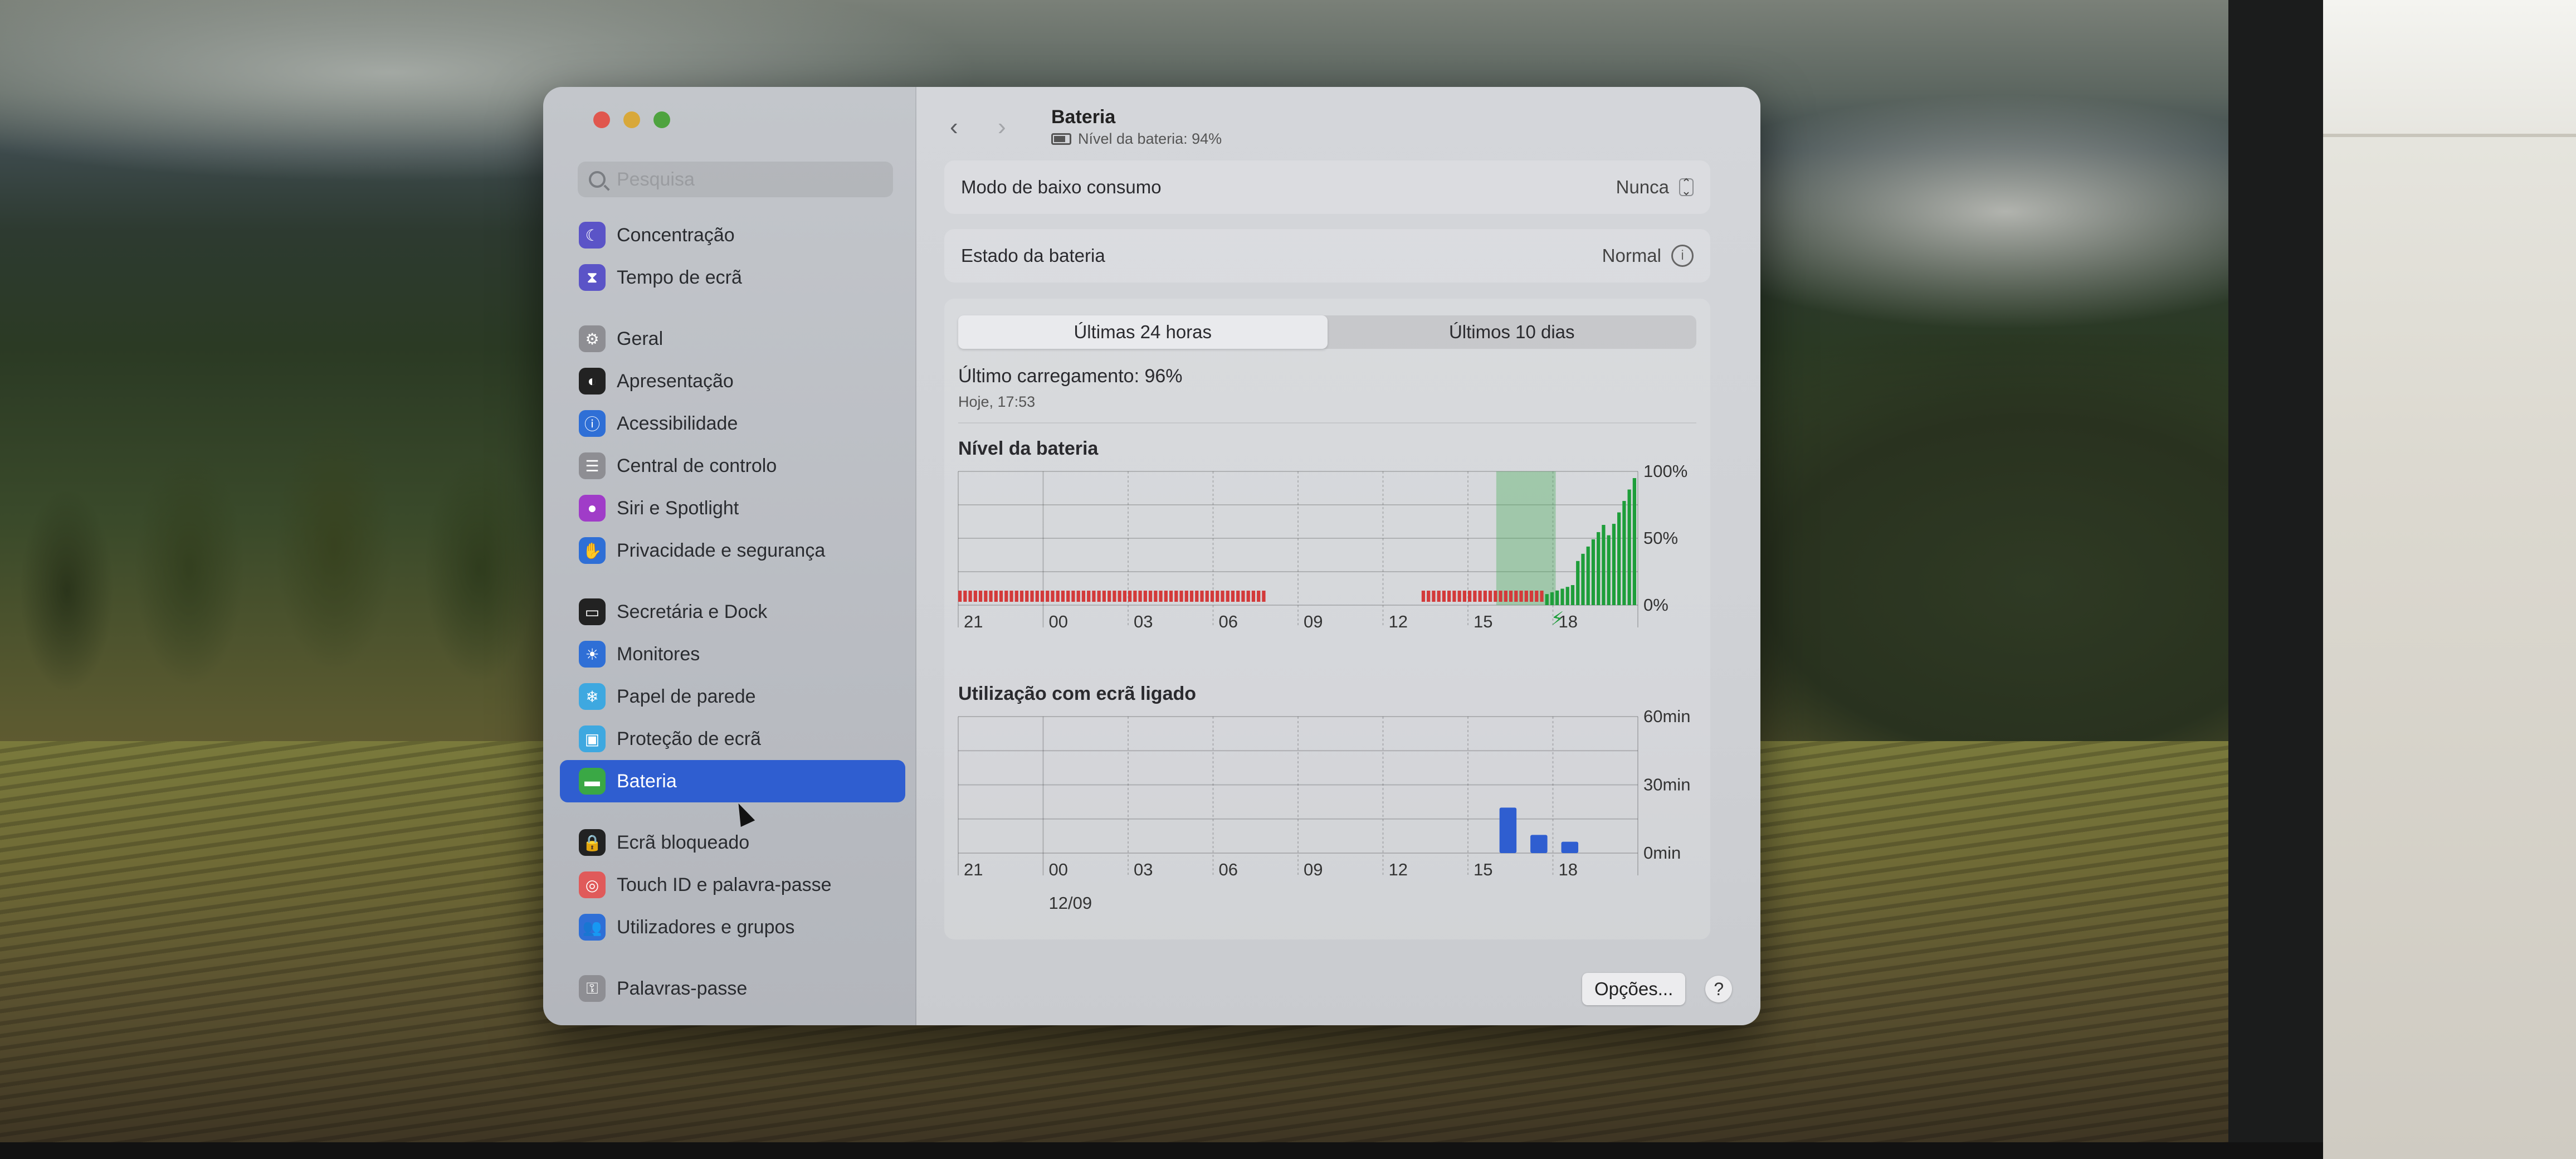 Image resolution: width=2576 pixels, height=1159 pixels. Describe the element at coordinates (679, 277) in the screenshot. I see `sidebar-item-label: Tempo de ecrã` at that location.